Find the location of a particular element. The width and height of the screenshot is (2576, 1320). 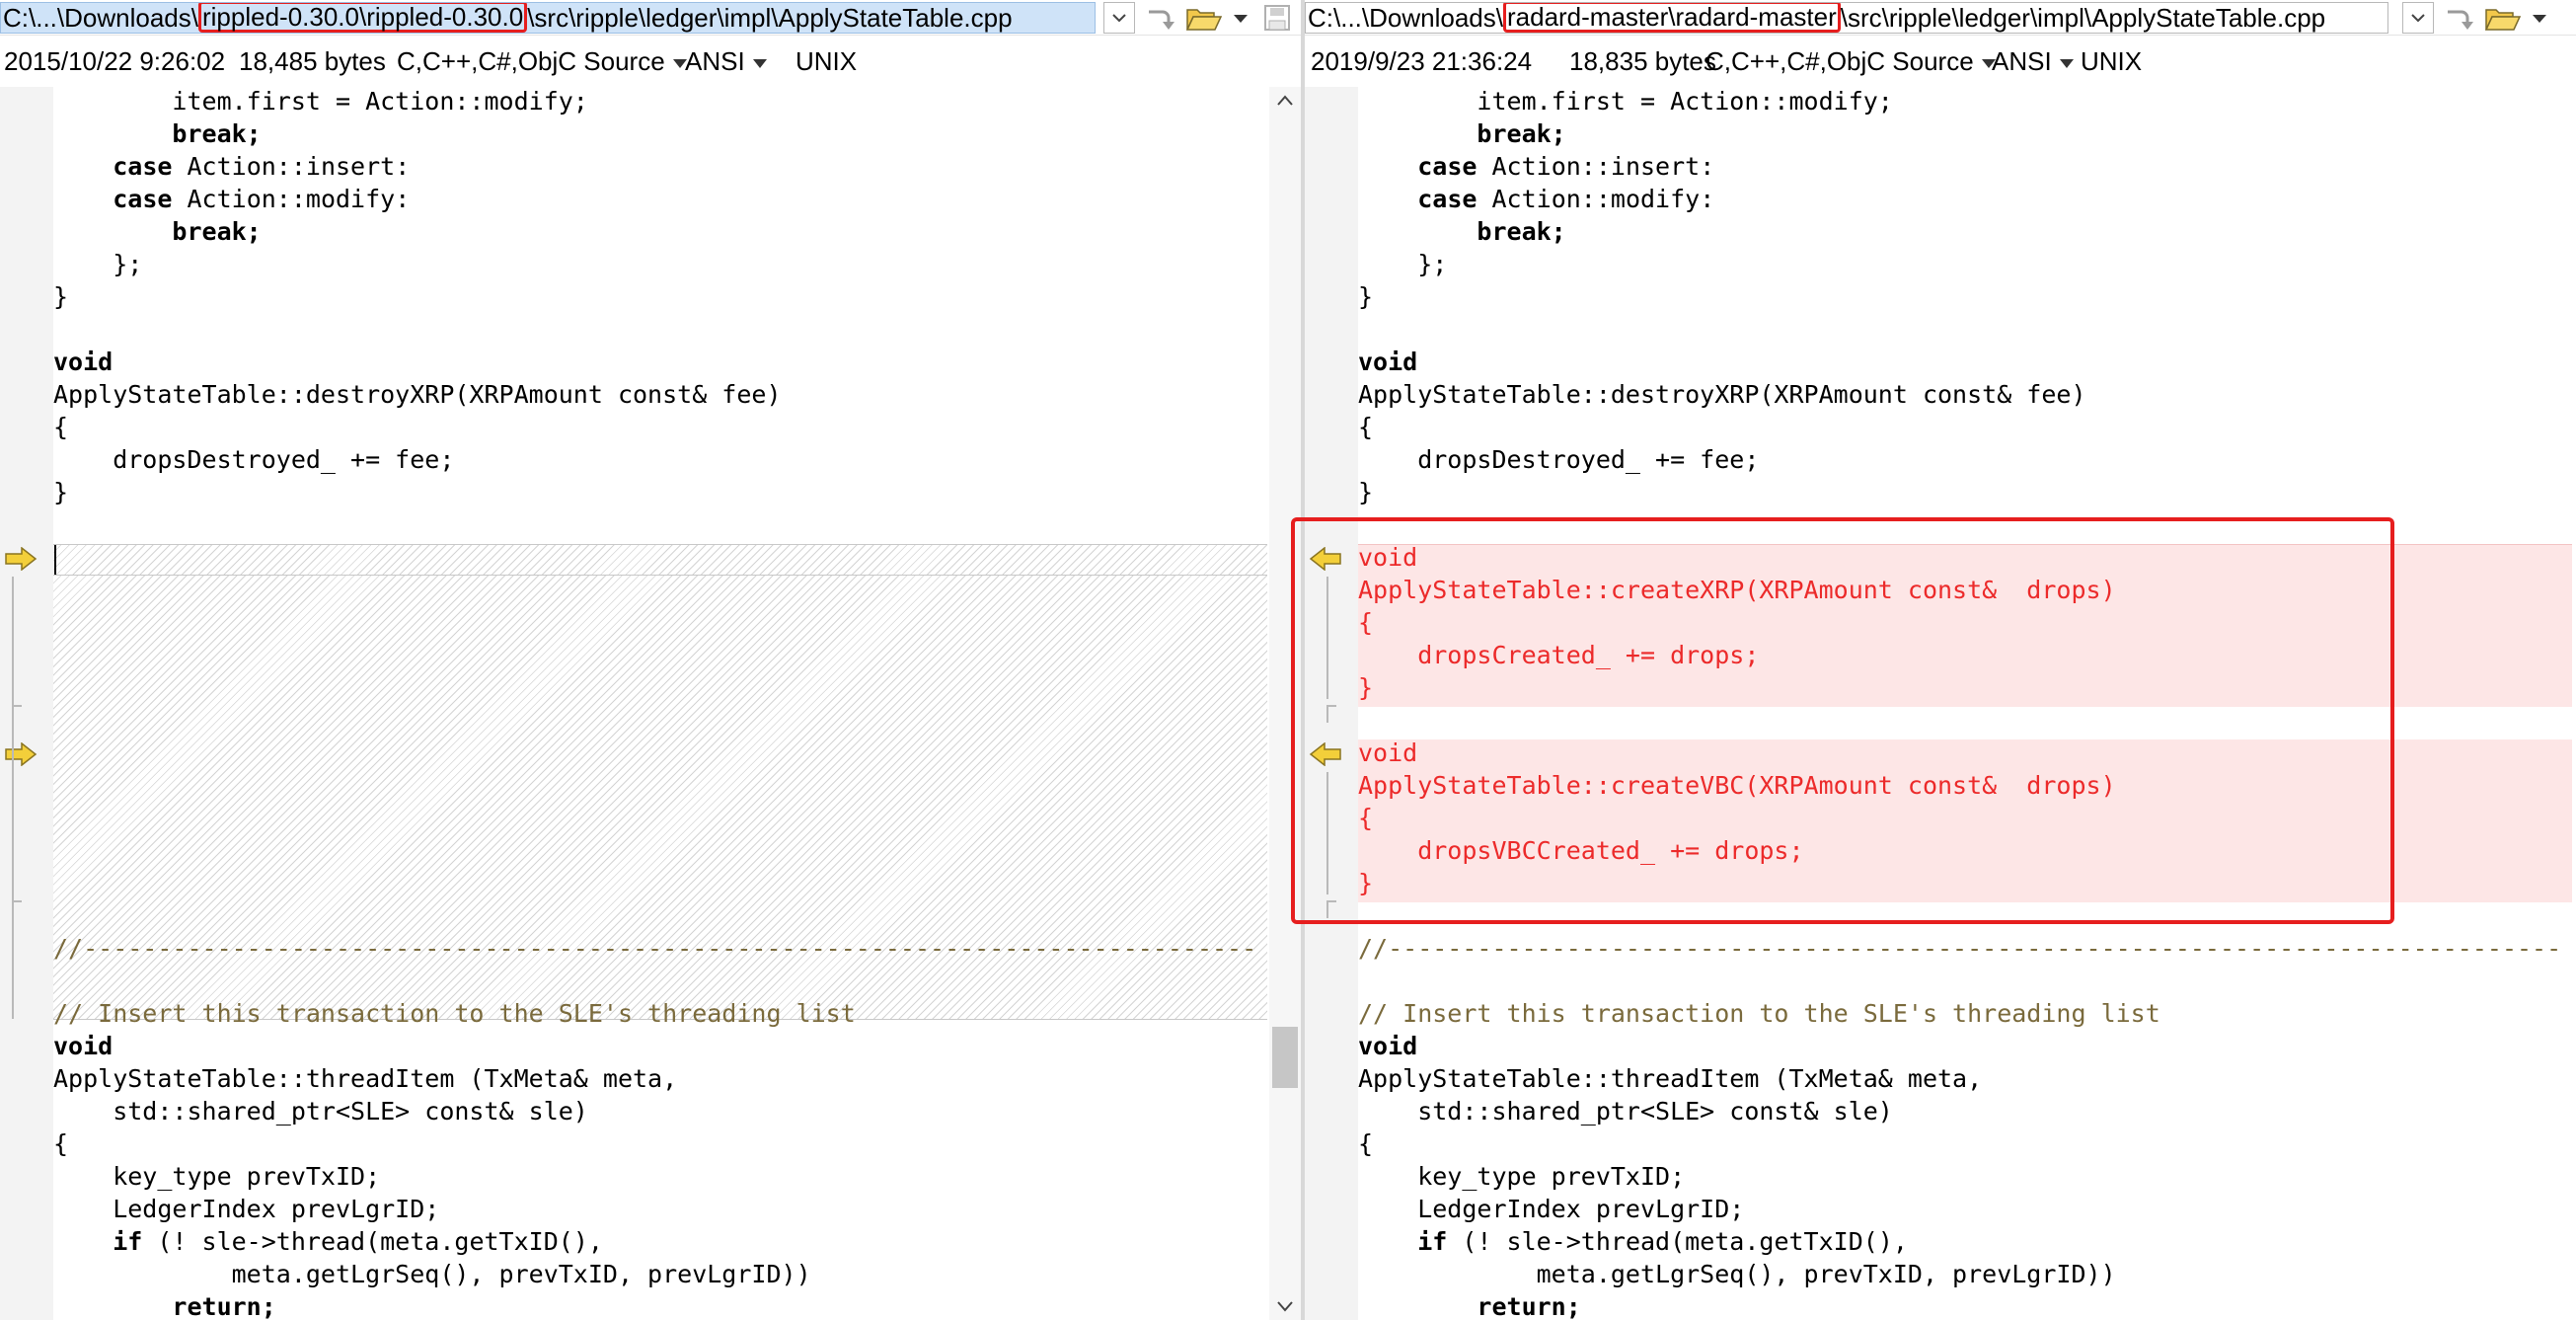

left-encoding-label: ANSI is located at coordinates (715, 61).